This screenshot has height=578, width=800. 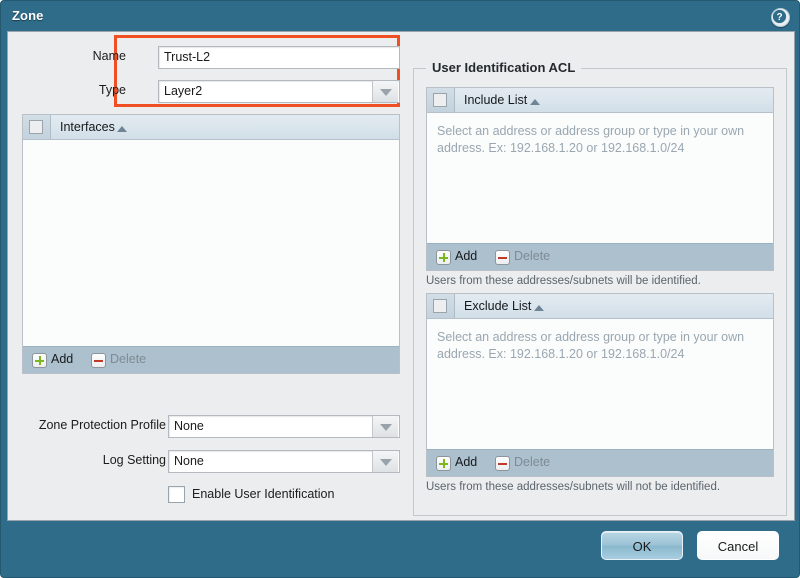 What do you see at coordinates (600, 100) in the screenshot?
I see `include-list-header: Include List` at bounding box center [600, 100].